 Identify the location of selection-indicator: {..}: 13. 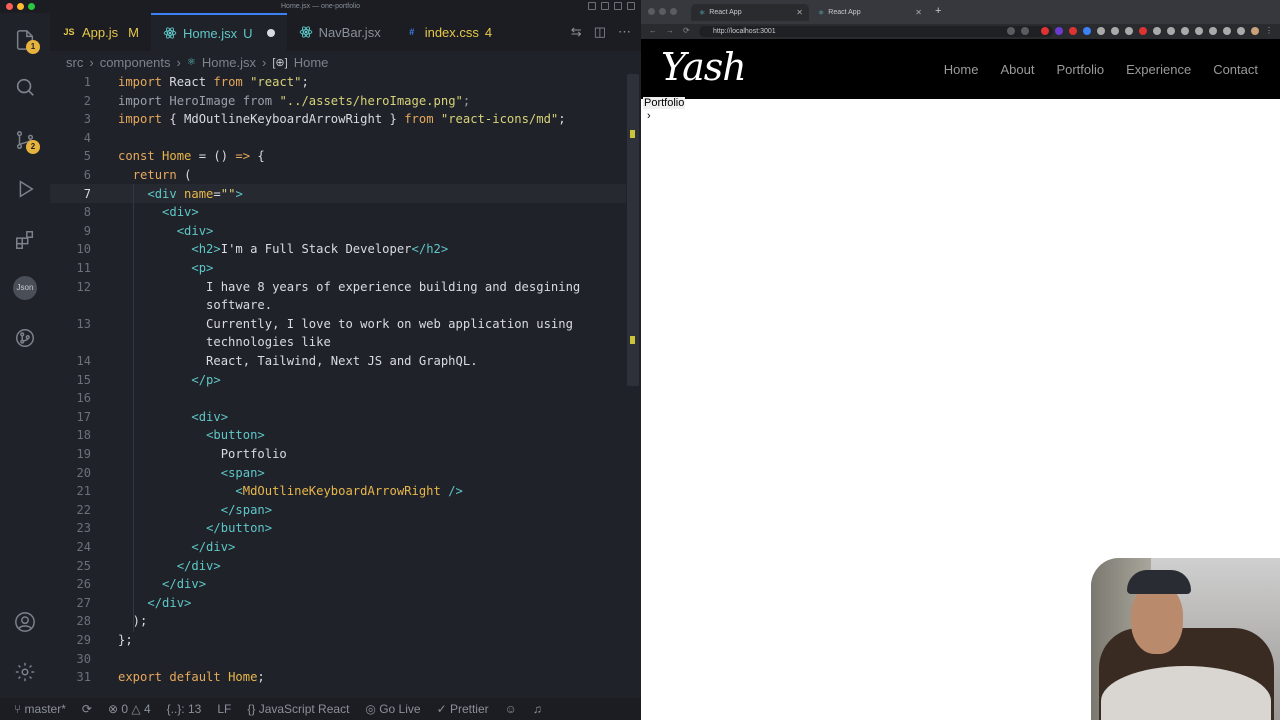
(184, 709).